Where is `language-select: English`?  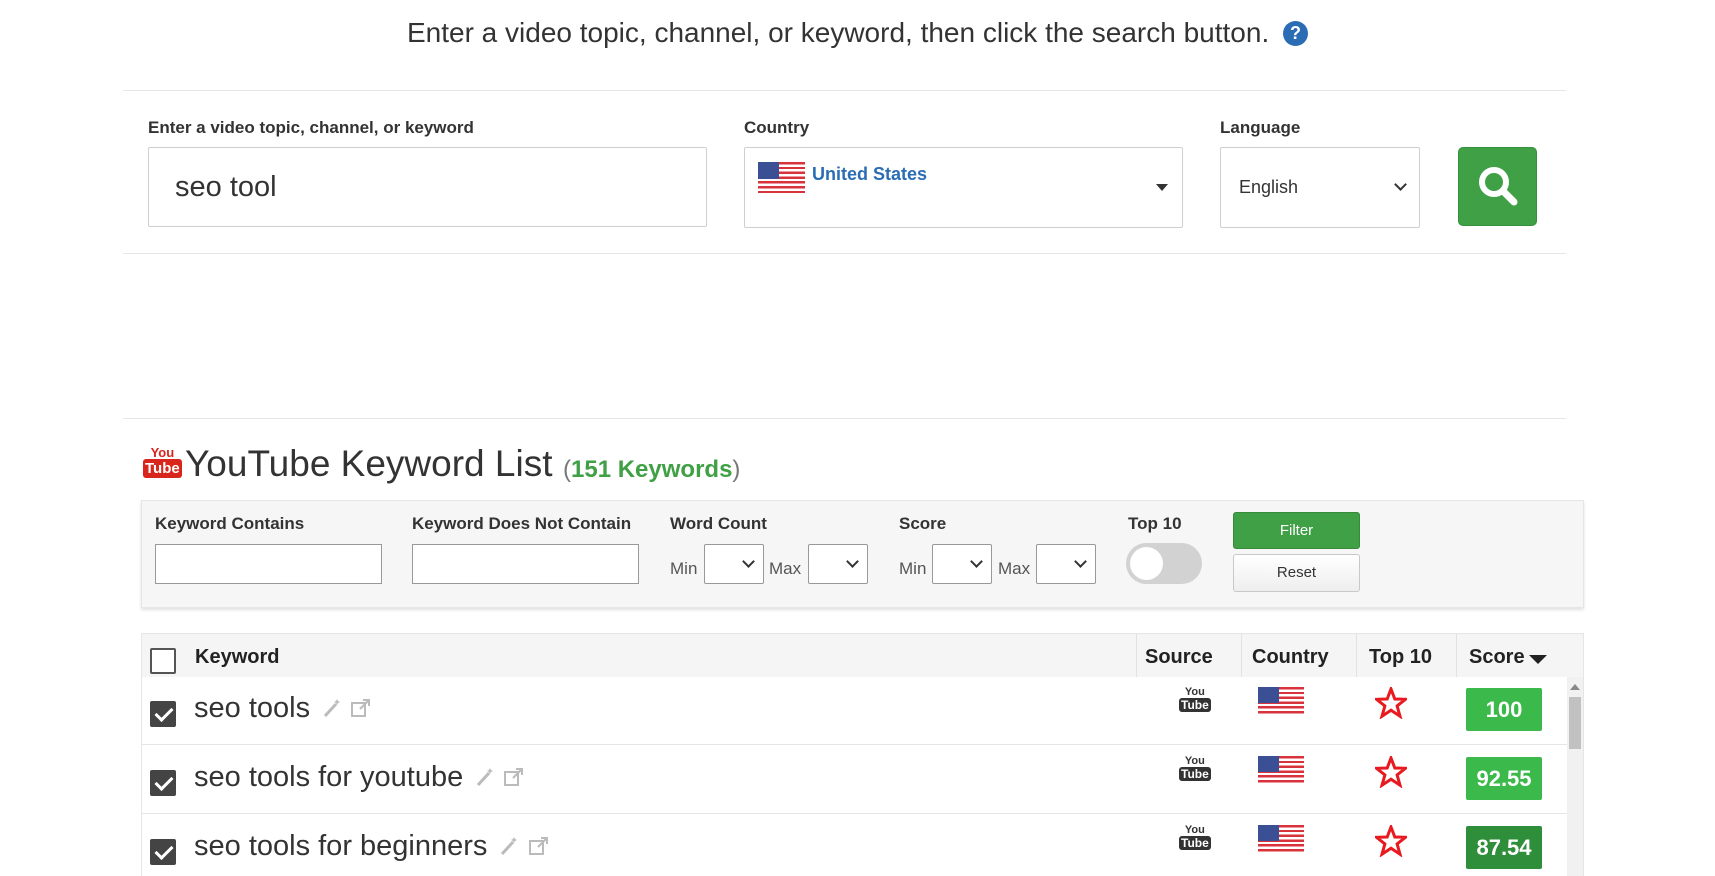
language-select: English is located at coordinates (1320, 187).